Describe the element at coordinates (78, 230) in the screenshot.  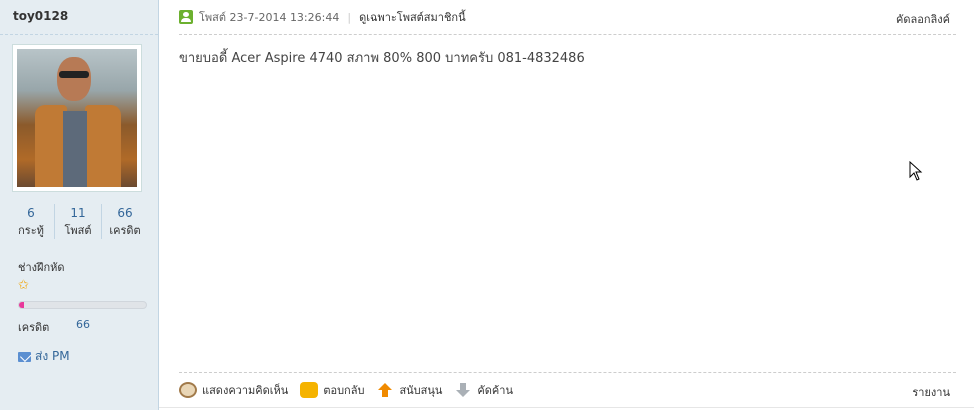
I see `stat-posts-label: โพสต์` at that location.